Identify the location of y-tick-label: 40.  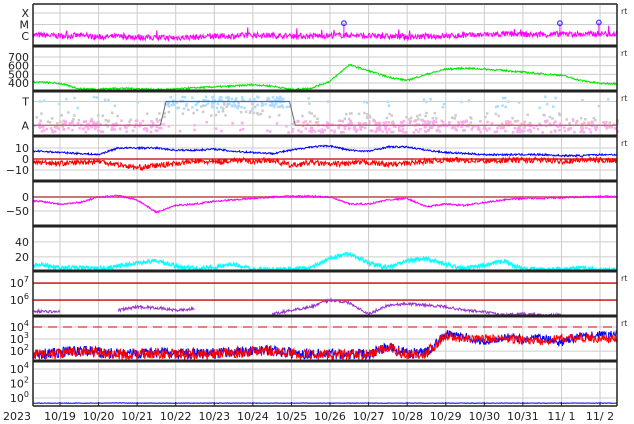
(22, 242).